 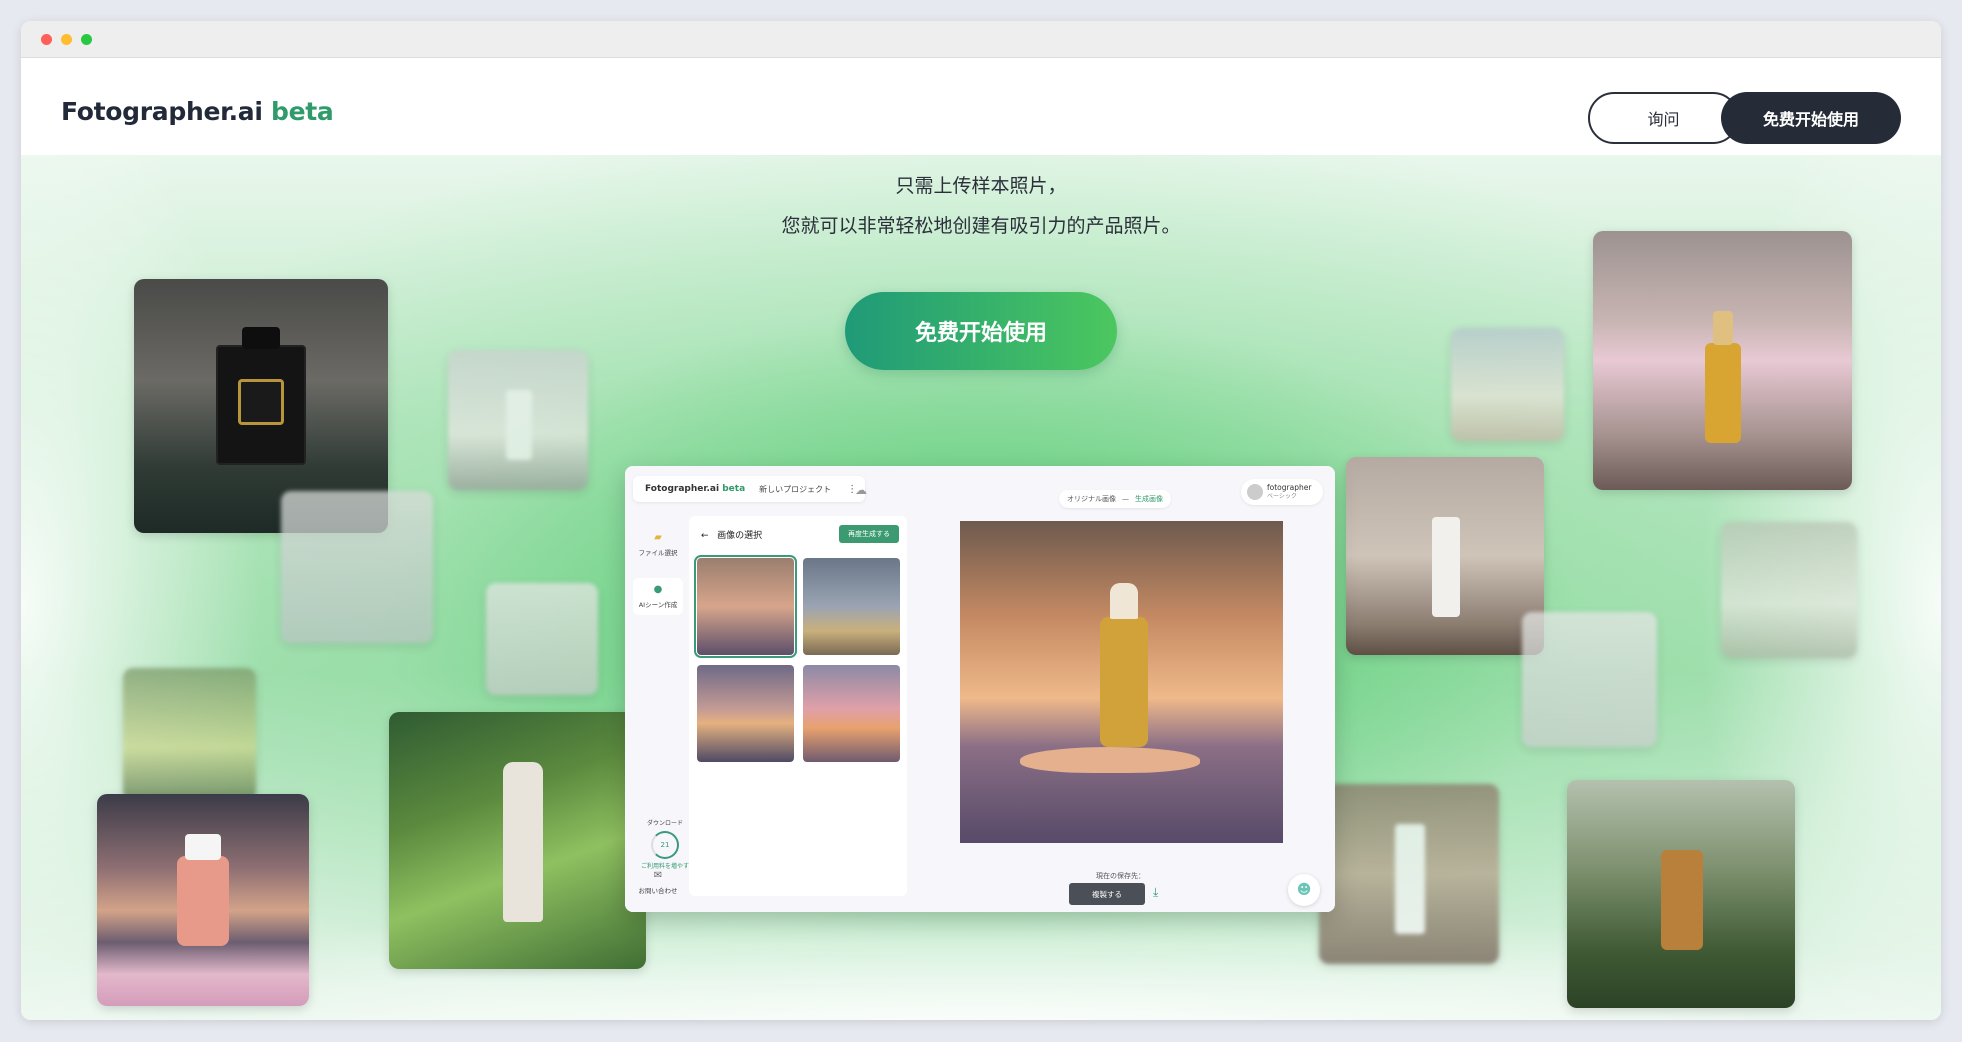 What do you see at coordinates (1409, 874) in the screenshot?
I see `bokeh-white-bottle-photo` at bounding box center [1409, 874].